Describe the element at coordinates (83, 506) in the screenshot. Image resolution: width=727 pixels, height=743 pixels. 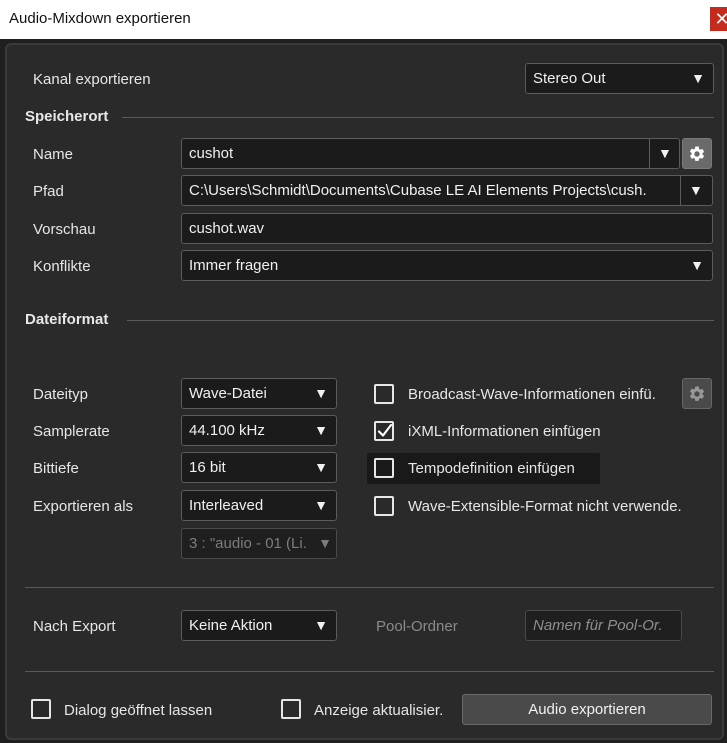
I see `exportas-label: Exportieren als` at that location.